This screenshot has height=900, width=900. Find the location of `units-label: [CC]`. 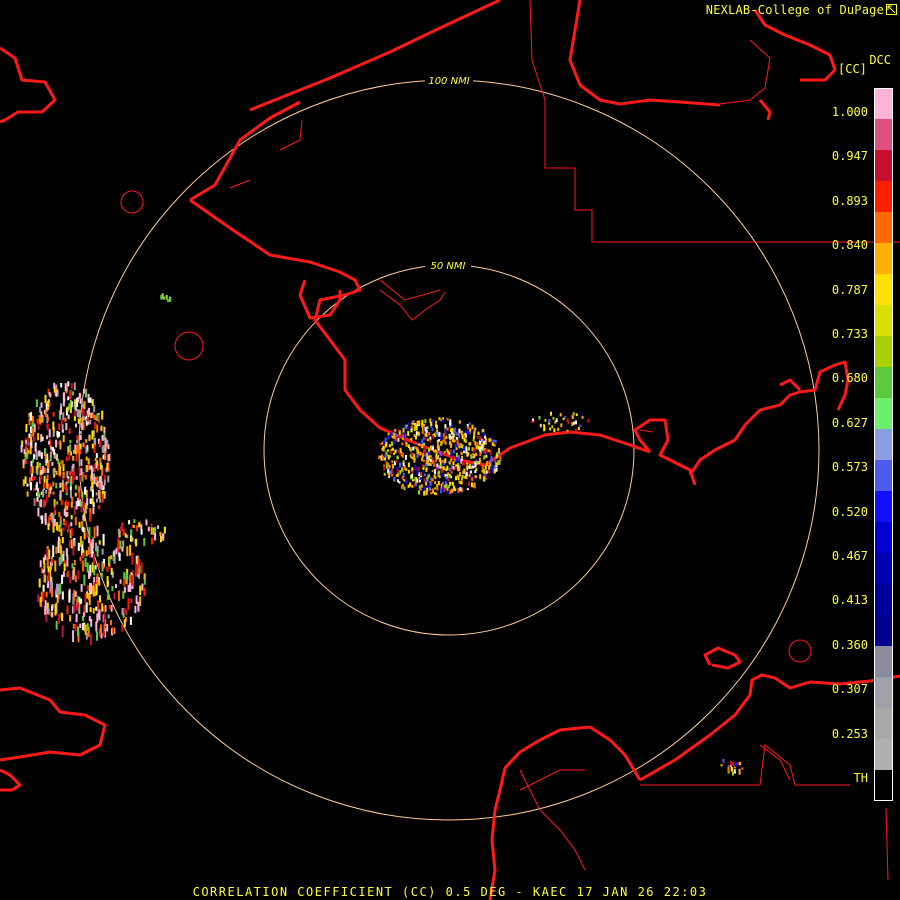

units-label: [CC] is located at coordinates (852, 69).